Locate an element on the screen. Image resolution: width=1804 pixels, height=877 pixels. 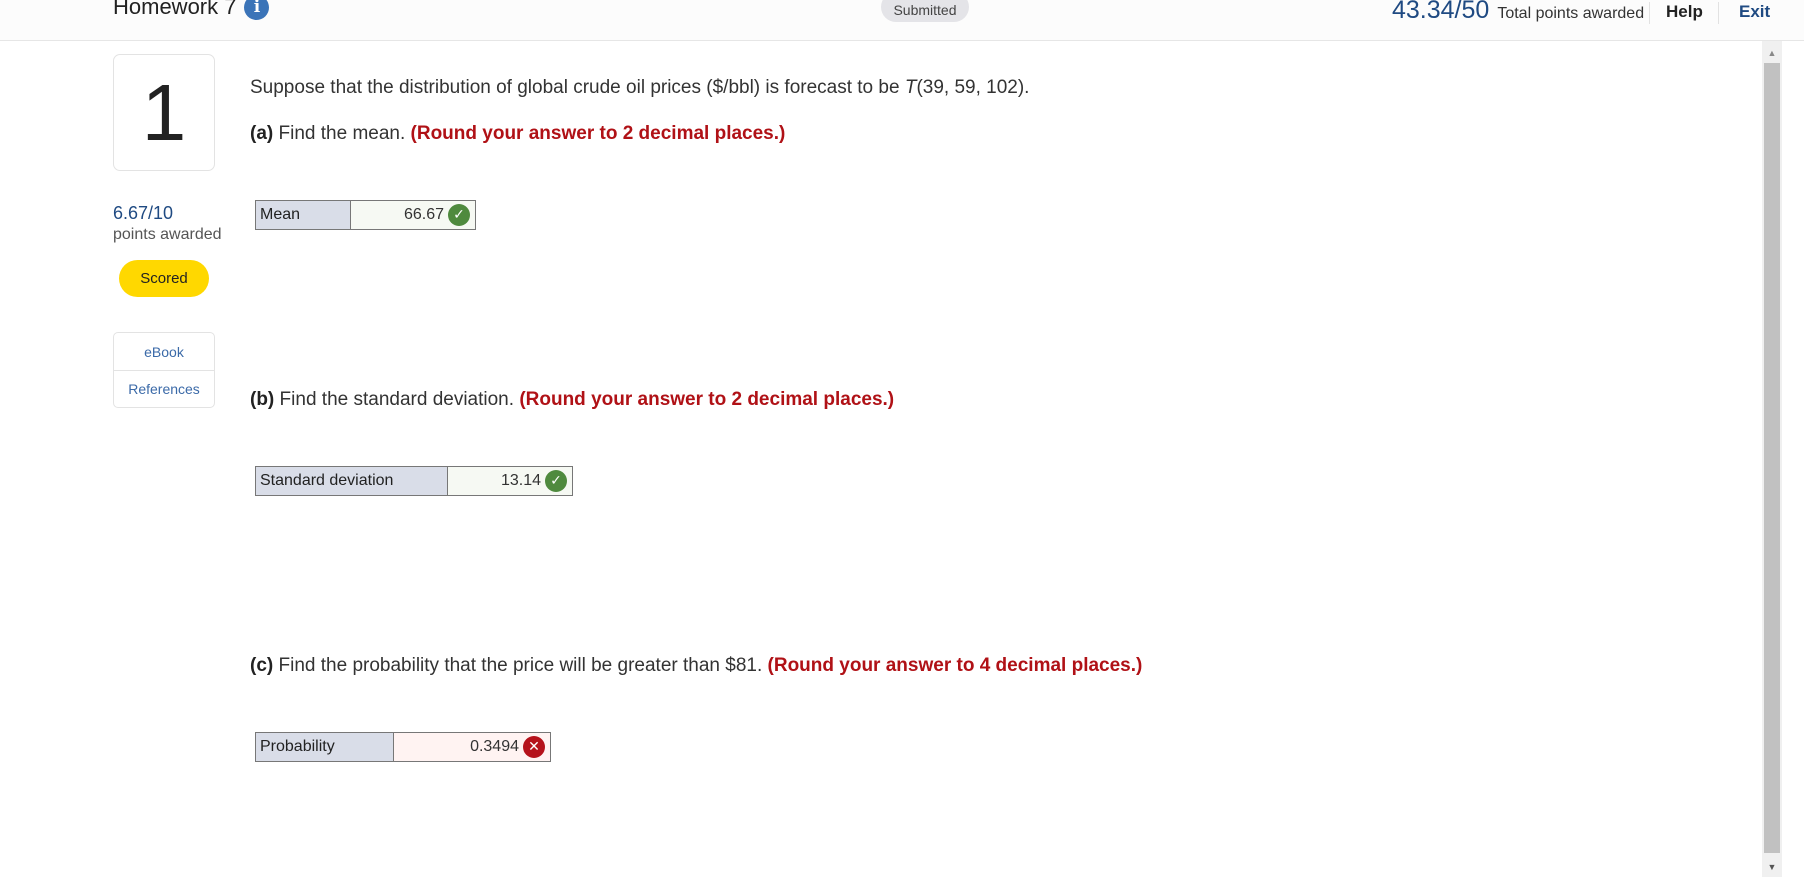
distribution-symbol: T is located at coordinates (910, 87).